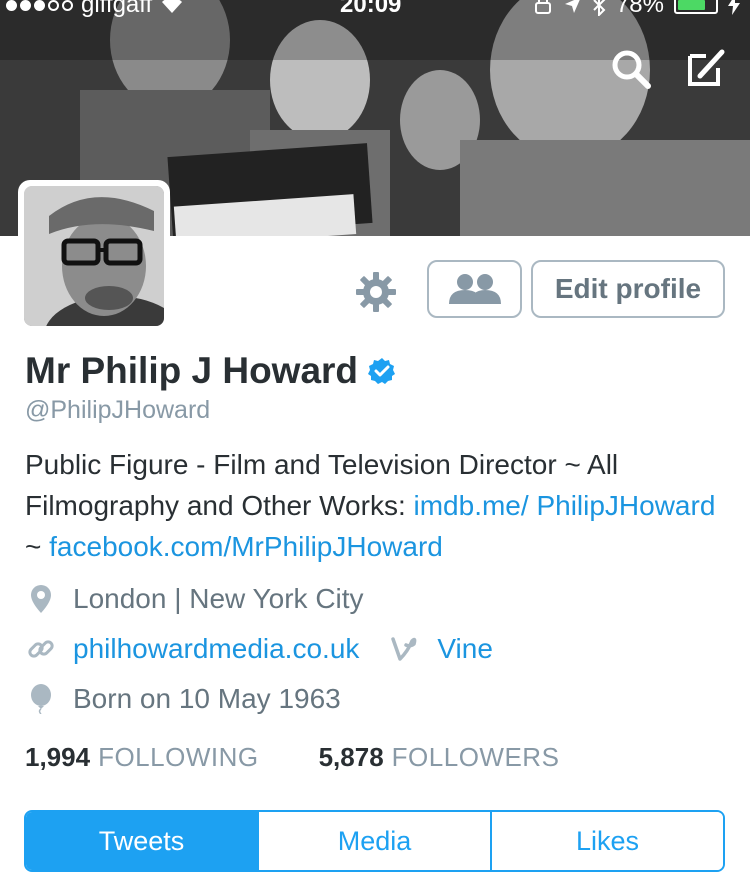 The height and width of the screenshot is (882, 750). Describe the element at coordinates (565, 505) in the screenshot. I see `bio-link-imdb: imdb.me/ PhilipJHoward` at that location.